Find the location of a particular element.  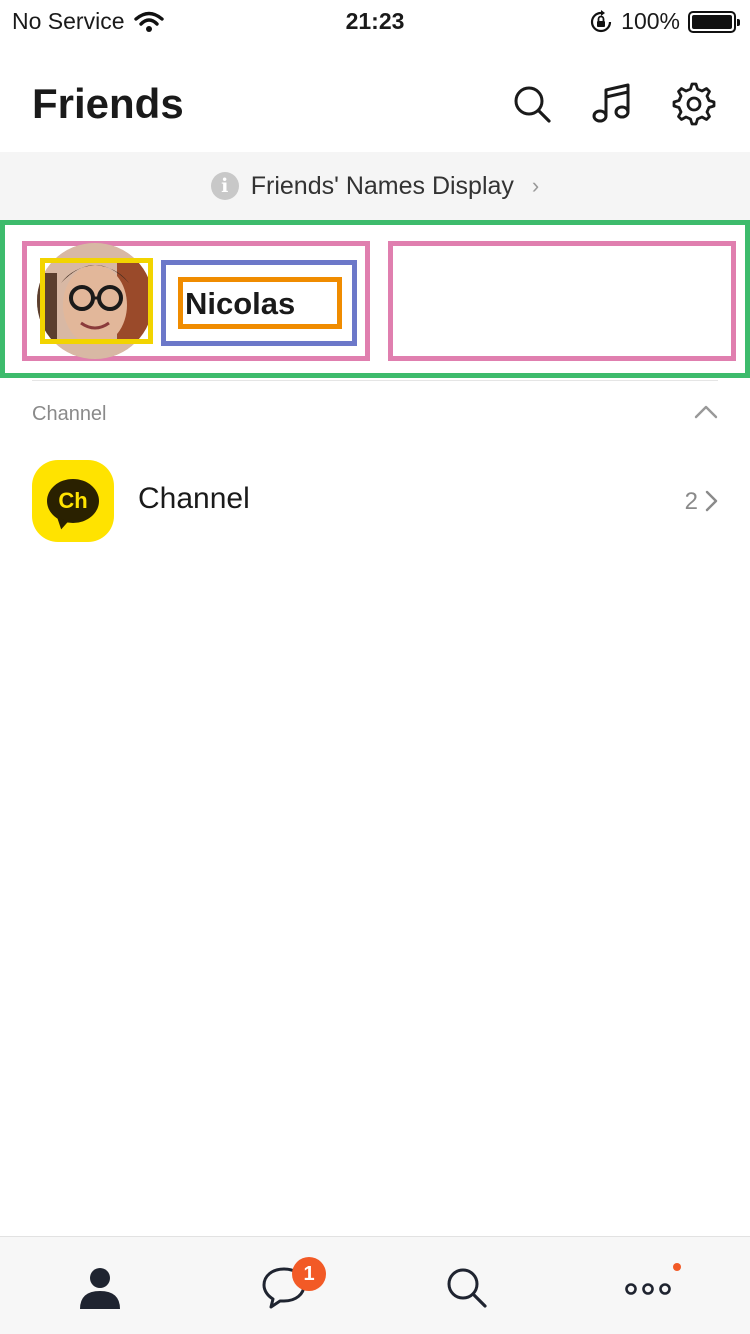

friends-tab-icon is located at coordinates (100, 1287).